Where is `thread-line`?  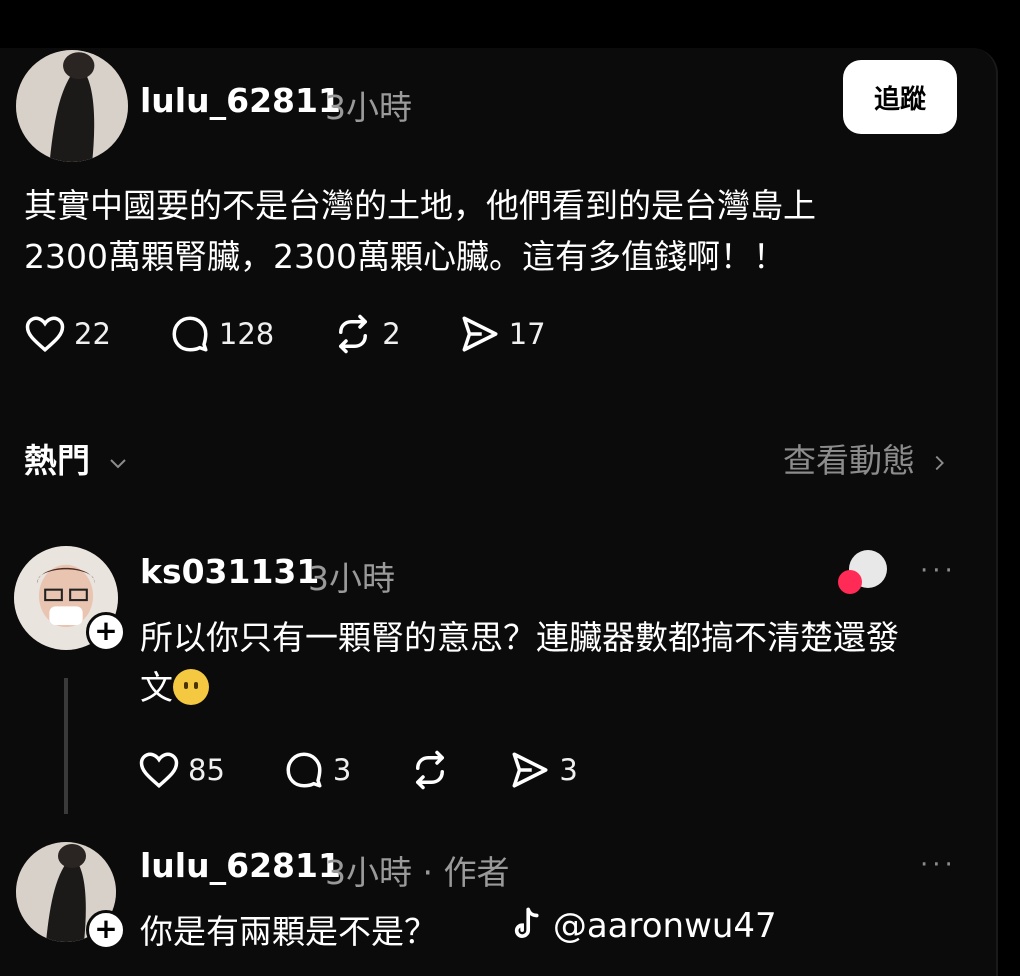 thread-line is located at coordinates (66, 746).